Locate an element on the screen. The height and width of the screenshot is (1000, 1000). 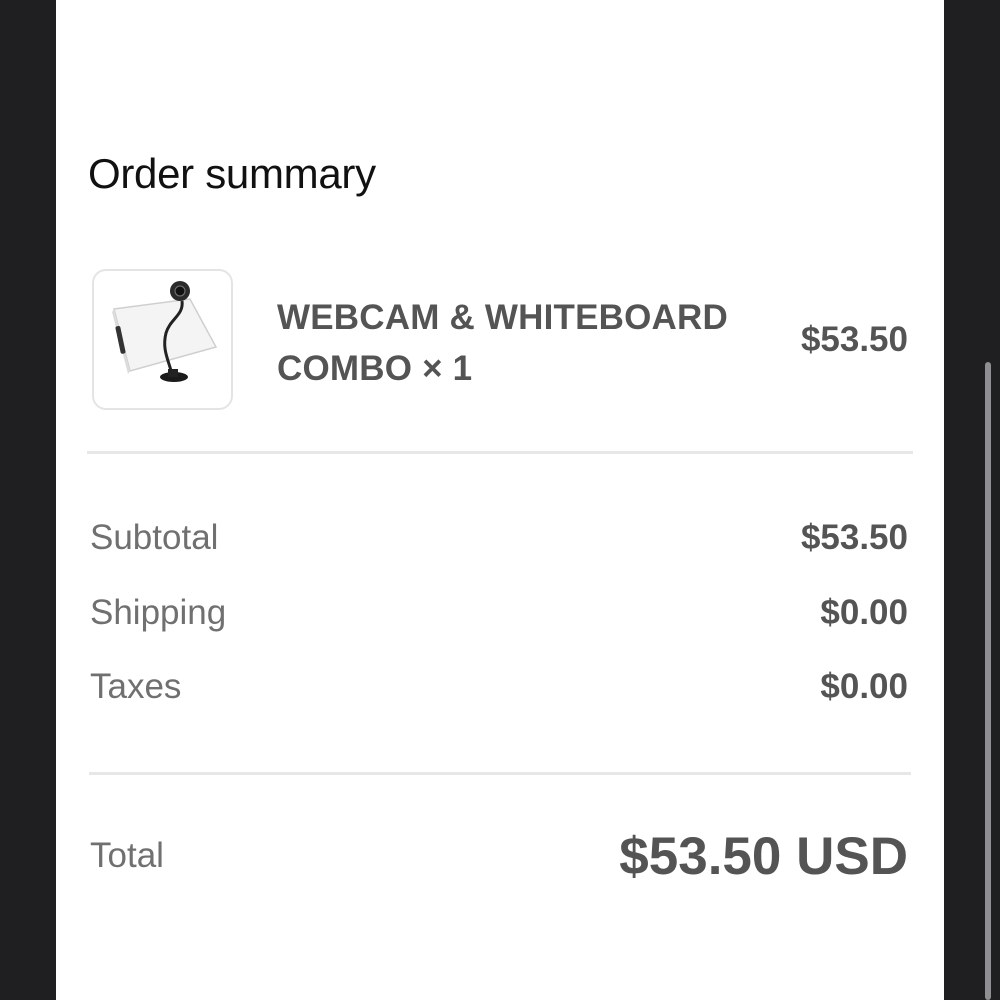
total-value: $53.50 USD is located at coordinates (763, 856).